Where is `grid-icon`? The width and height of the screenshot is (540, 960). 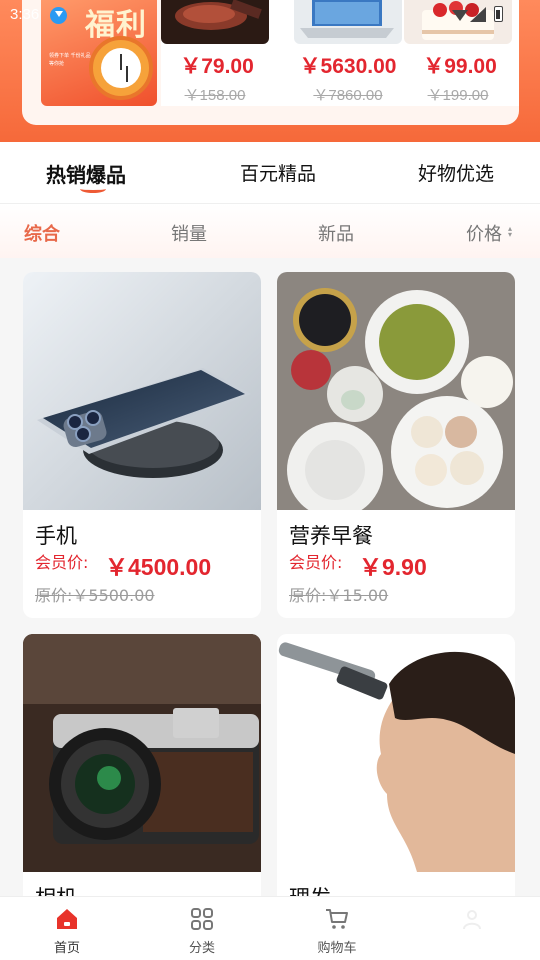
grid-icon is located at coordinates (202, 919).